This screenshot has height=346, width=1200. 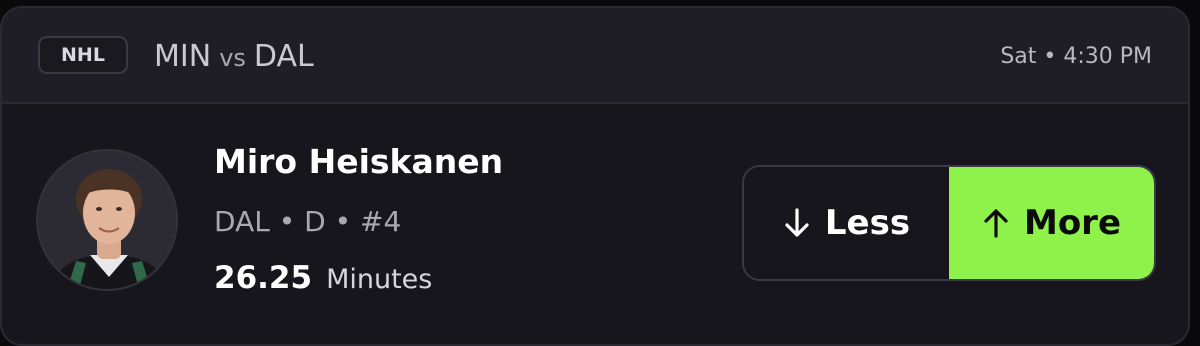 What do you see at coordinates (359, 161) in the screenshot?
I see `player-name: Miro Heiskanen` at bounding box center [359, 161].